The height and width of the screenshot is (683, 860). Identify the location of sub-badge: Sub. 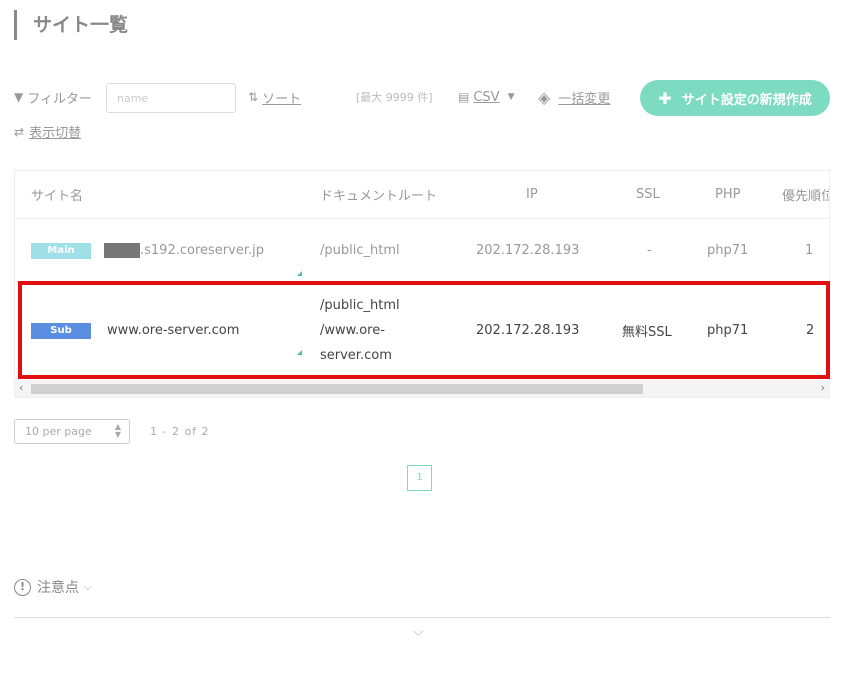
(61, 330).